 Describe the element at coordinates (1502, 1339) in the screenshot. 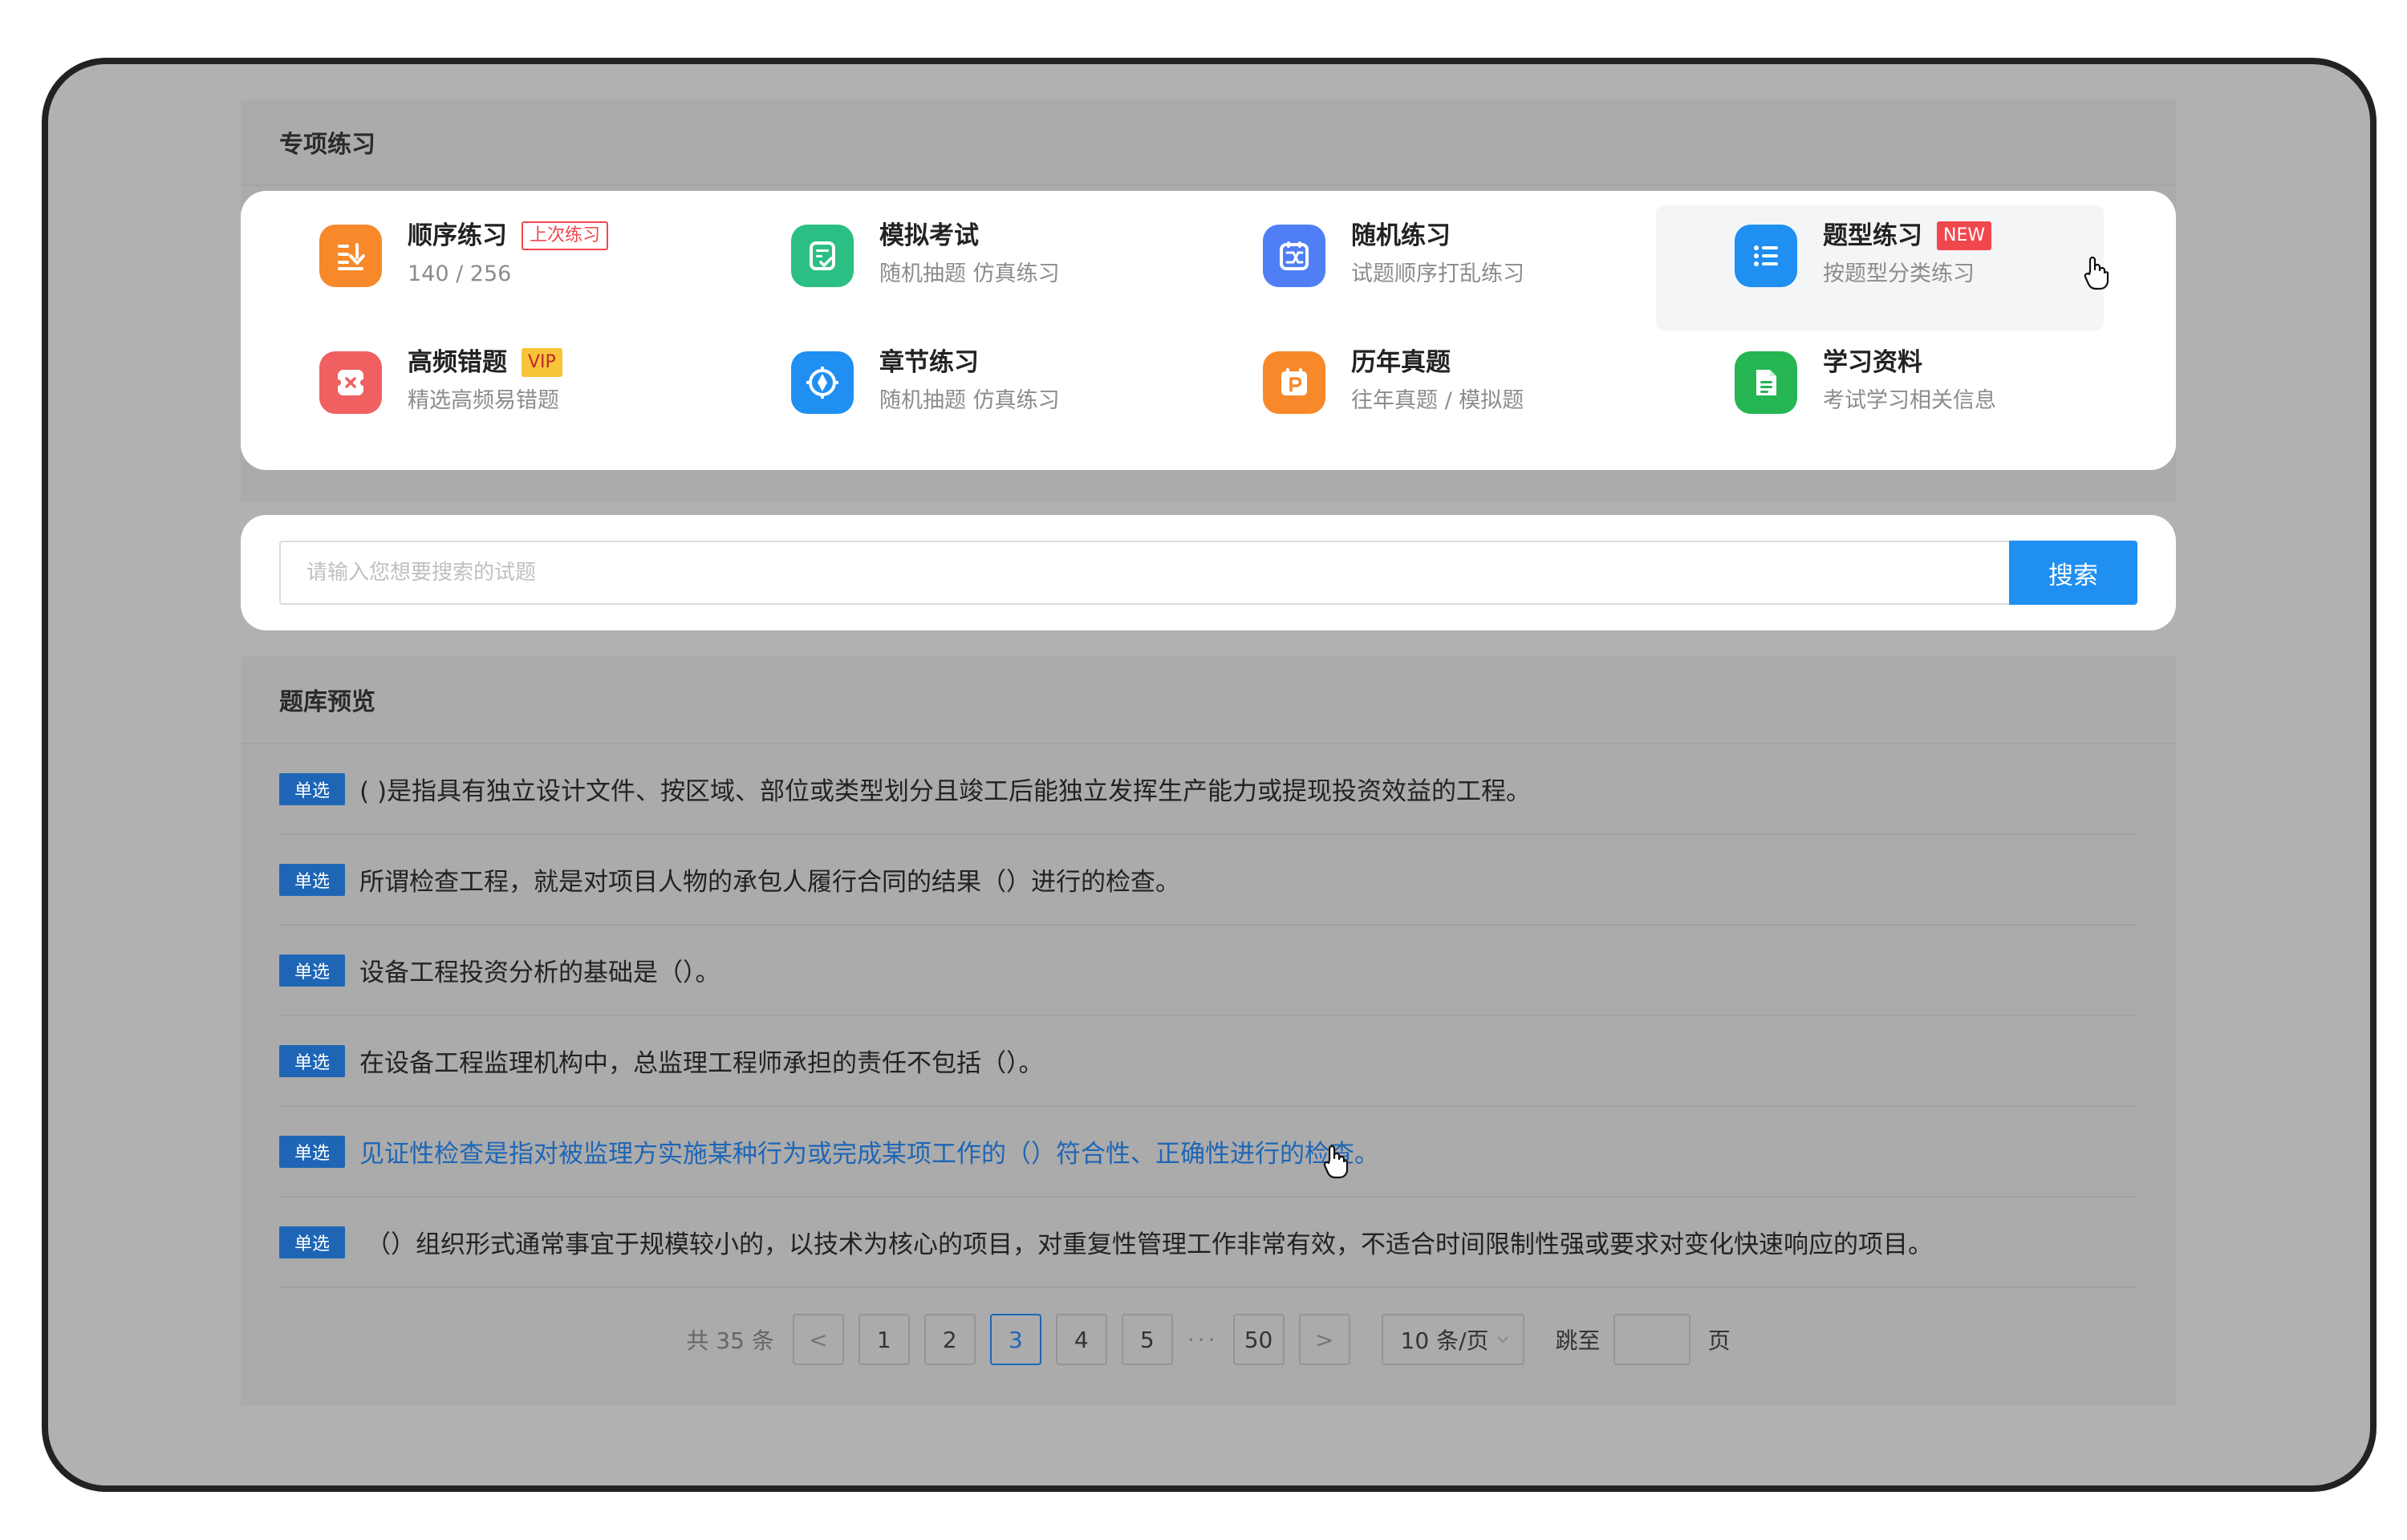

I see `chevron-down-icon` at that location.